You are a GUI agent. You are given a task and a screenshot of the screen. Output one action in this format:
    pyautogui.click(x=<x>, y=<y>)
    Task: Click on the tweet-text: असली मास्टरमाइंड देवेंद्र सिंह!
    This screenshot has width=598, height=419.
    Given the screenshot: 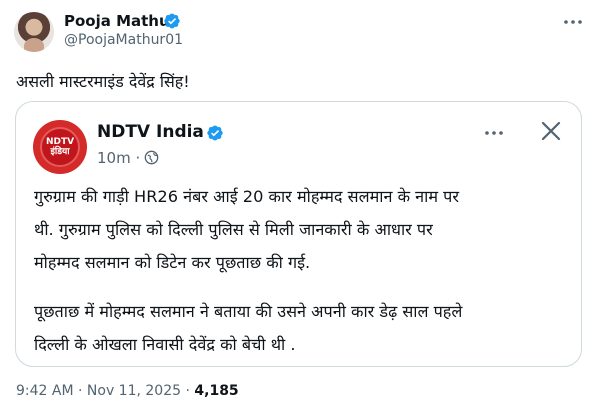 What is the action you would take?
    pyautogui.click(x=103, y=81)
    